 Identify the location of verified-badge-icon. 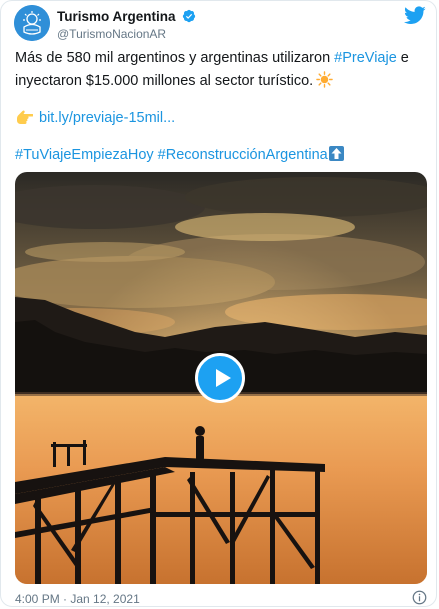
(189, 16).